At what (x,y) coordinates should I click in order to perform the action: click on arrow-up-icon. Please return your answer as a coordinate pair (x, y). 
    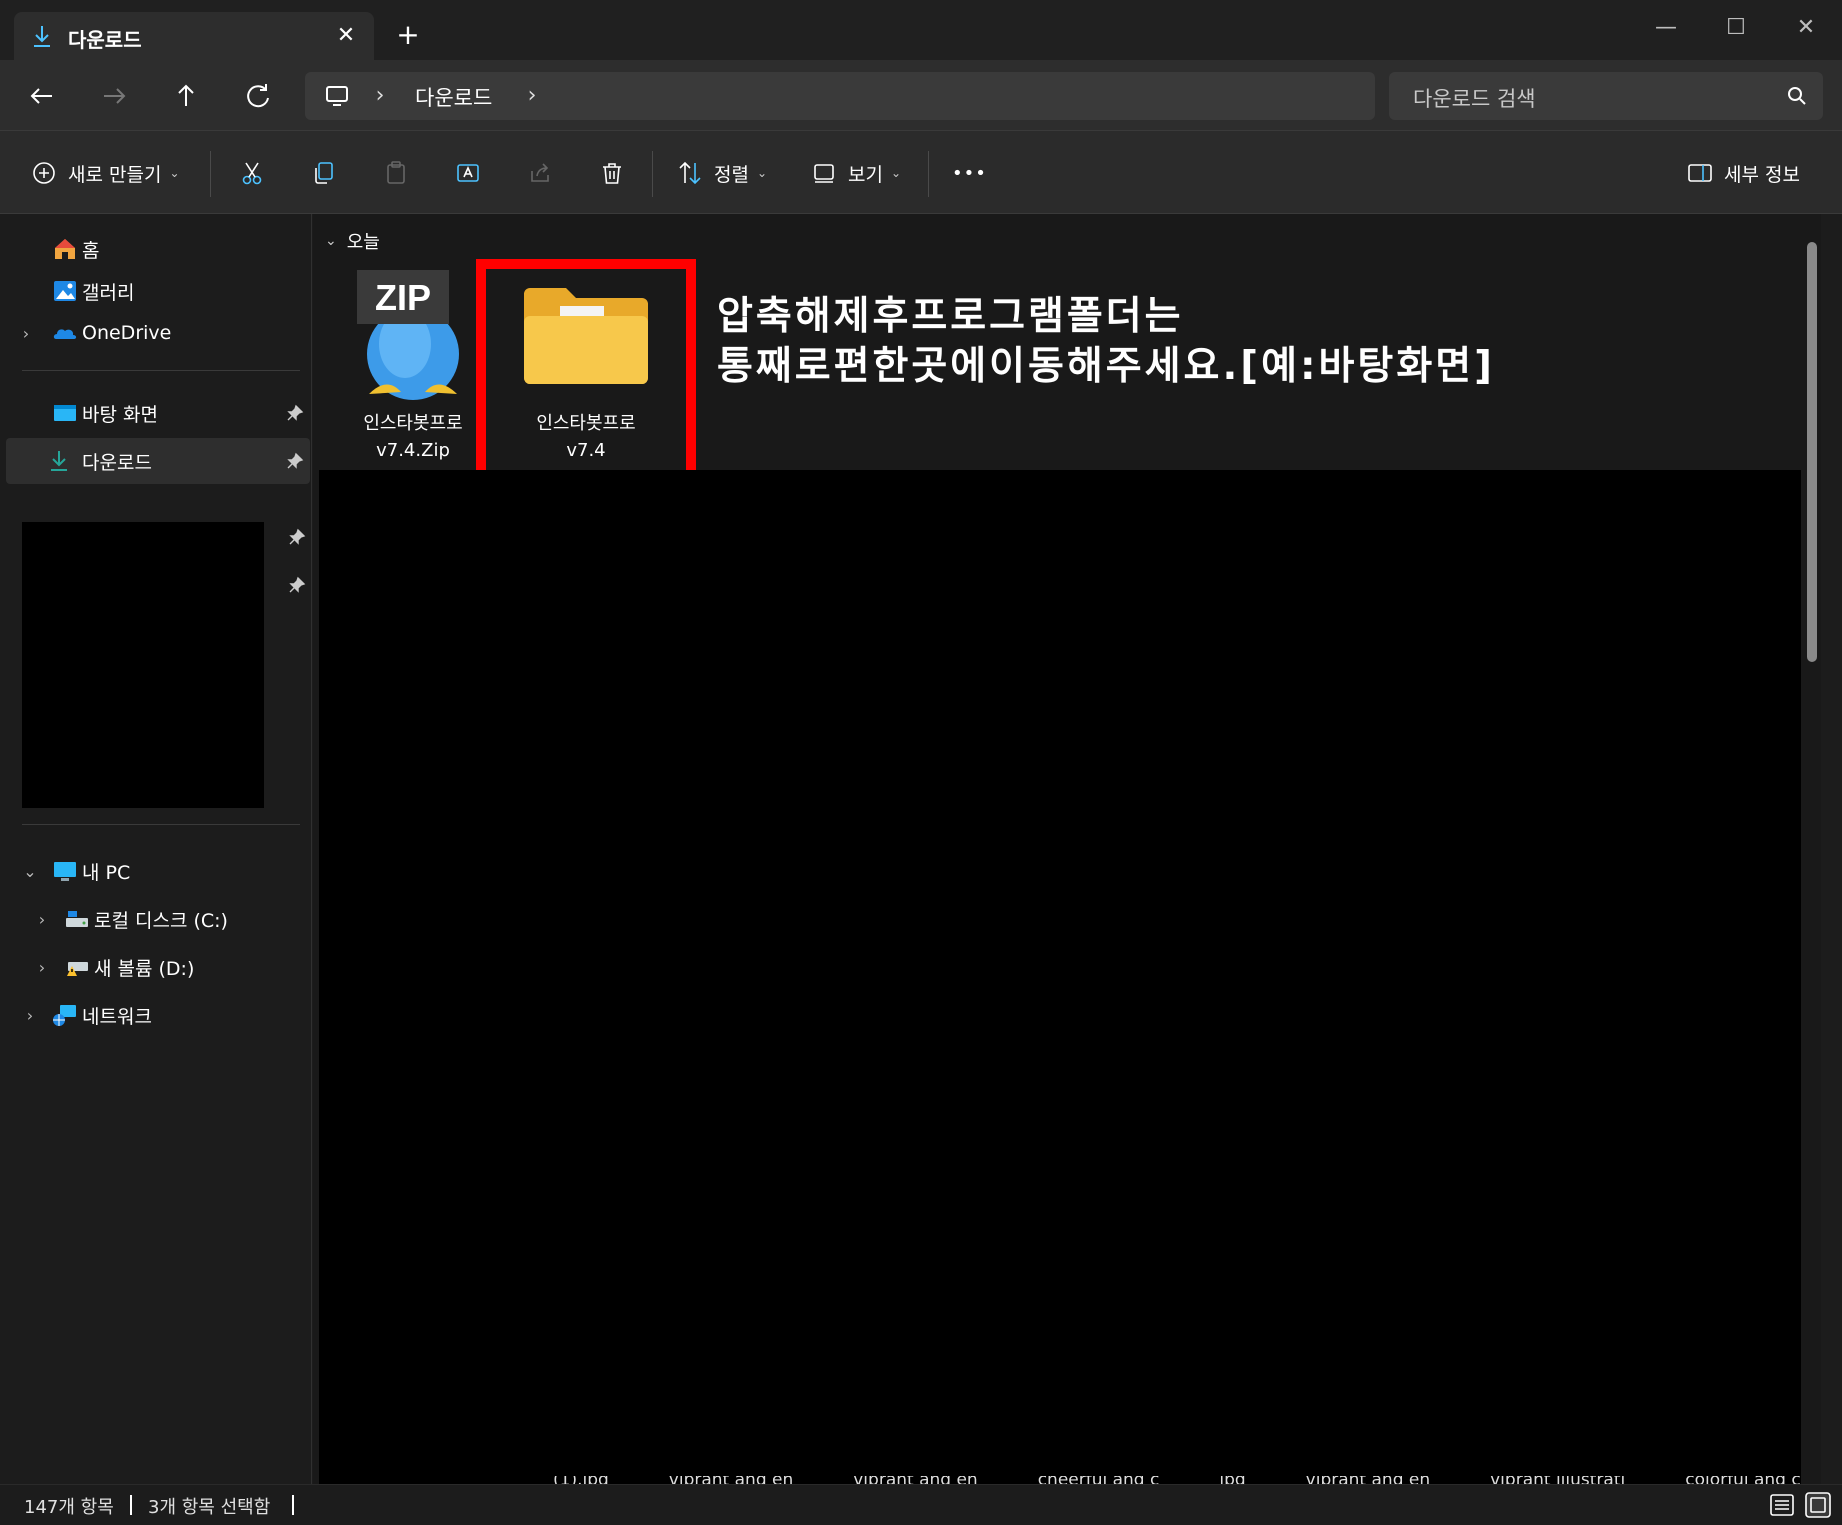
    Looking at the image, I should click on (186, 95).